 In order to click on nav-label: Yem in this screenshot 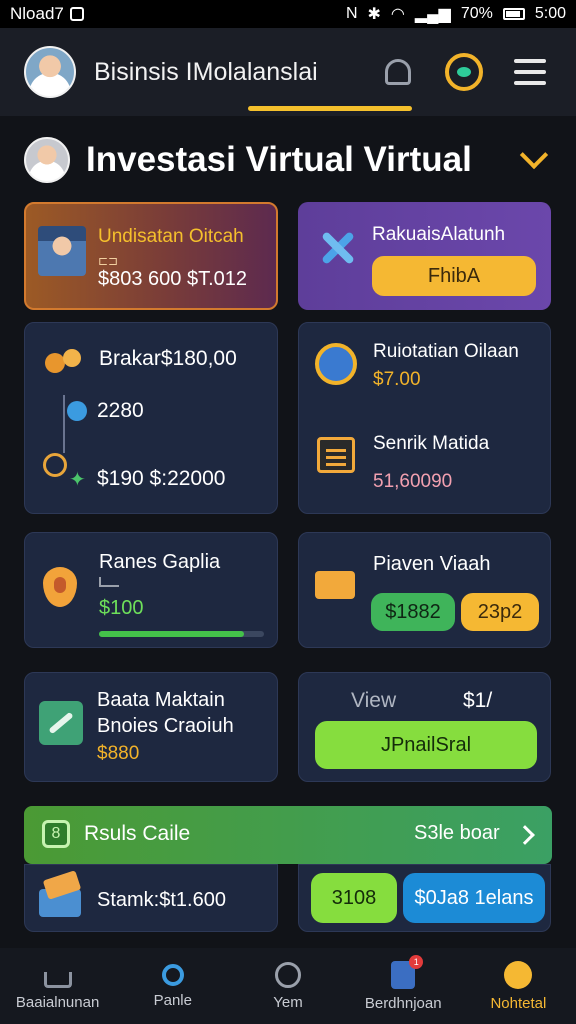, I will do `click(288, 1002)`.